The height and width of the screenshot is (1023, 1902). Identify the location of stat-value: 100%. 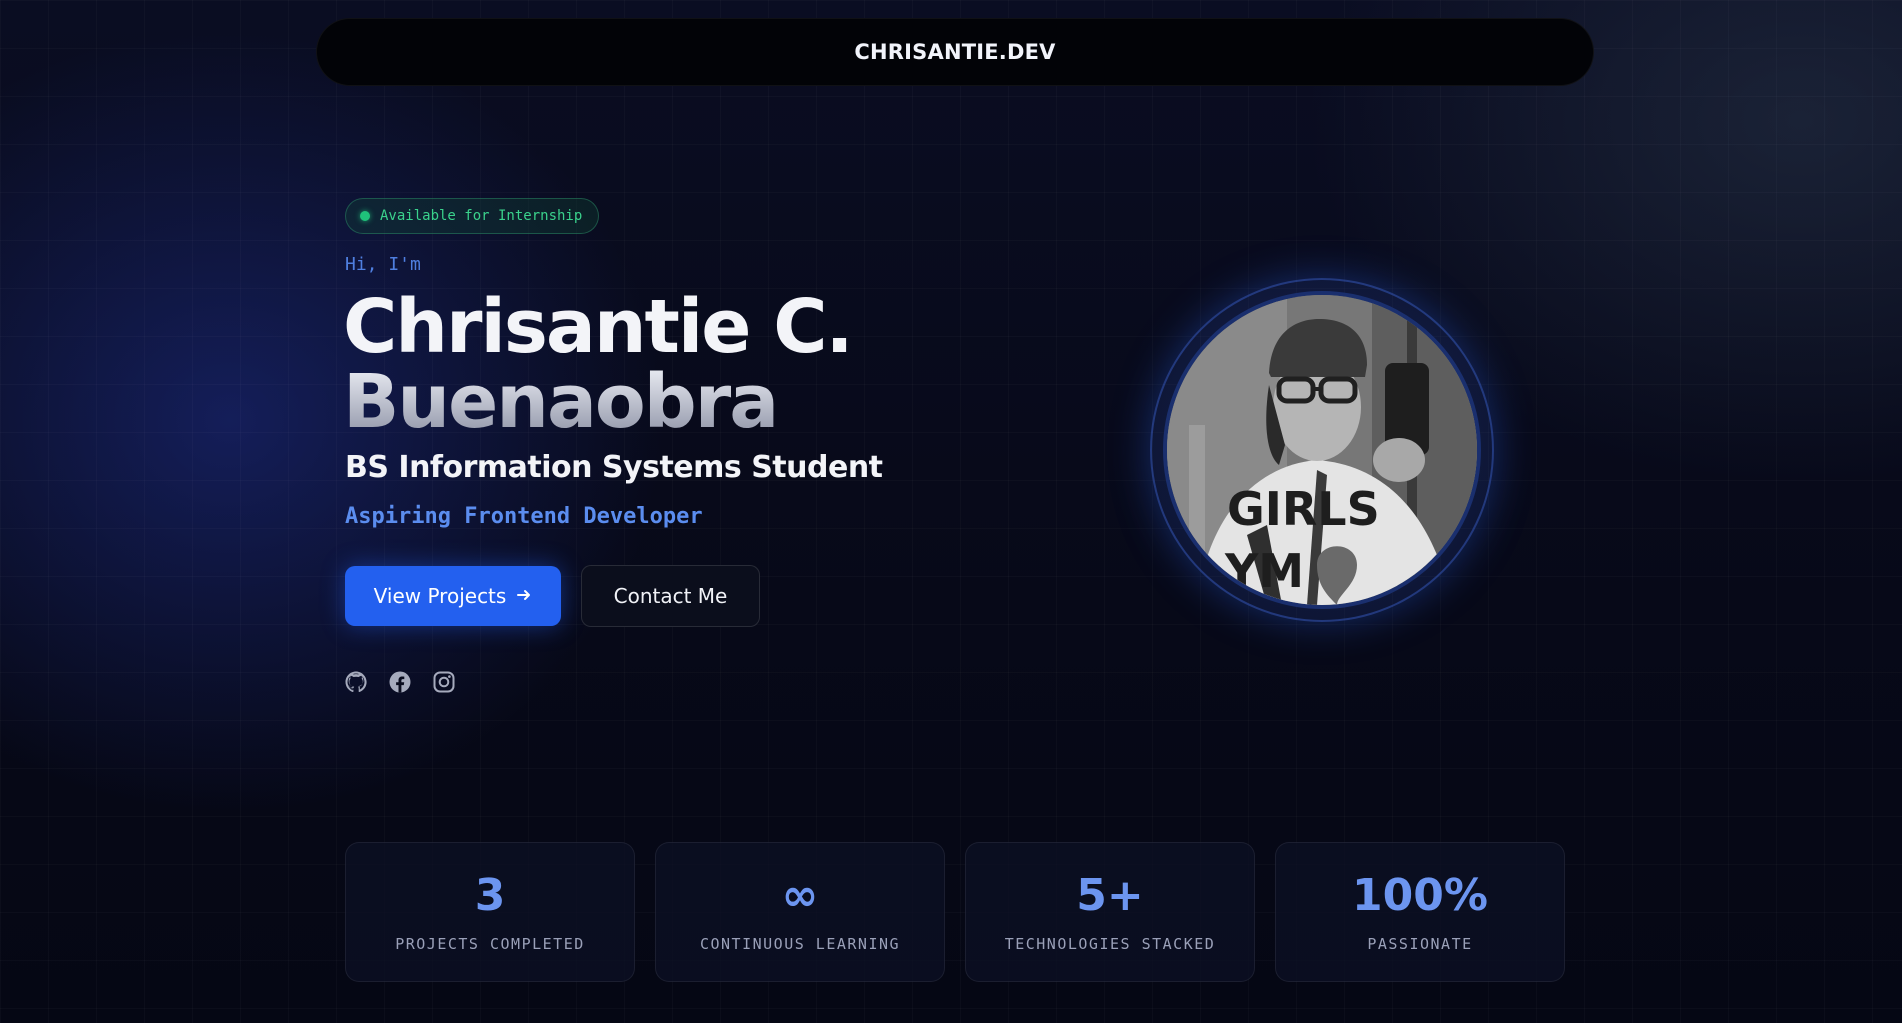
(1420, 895).